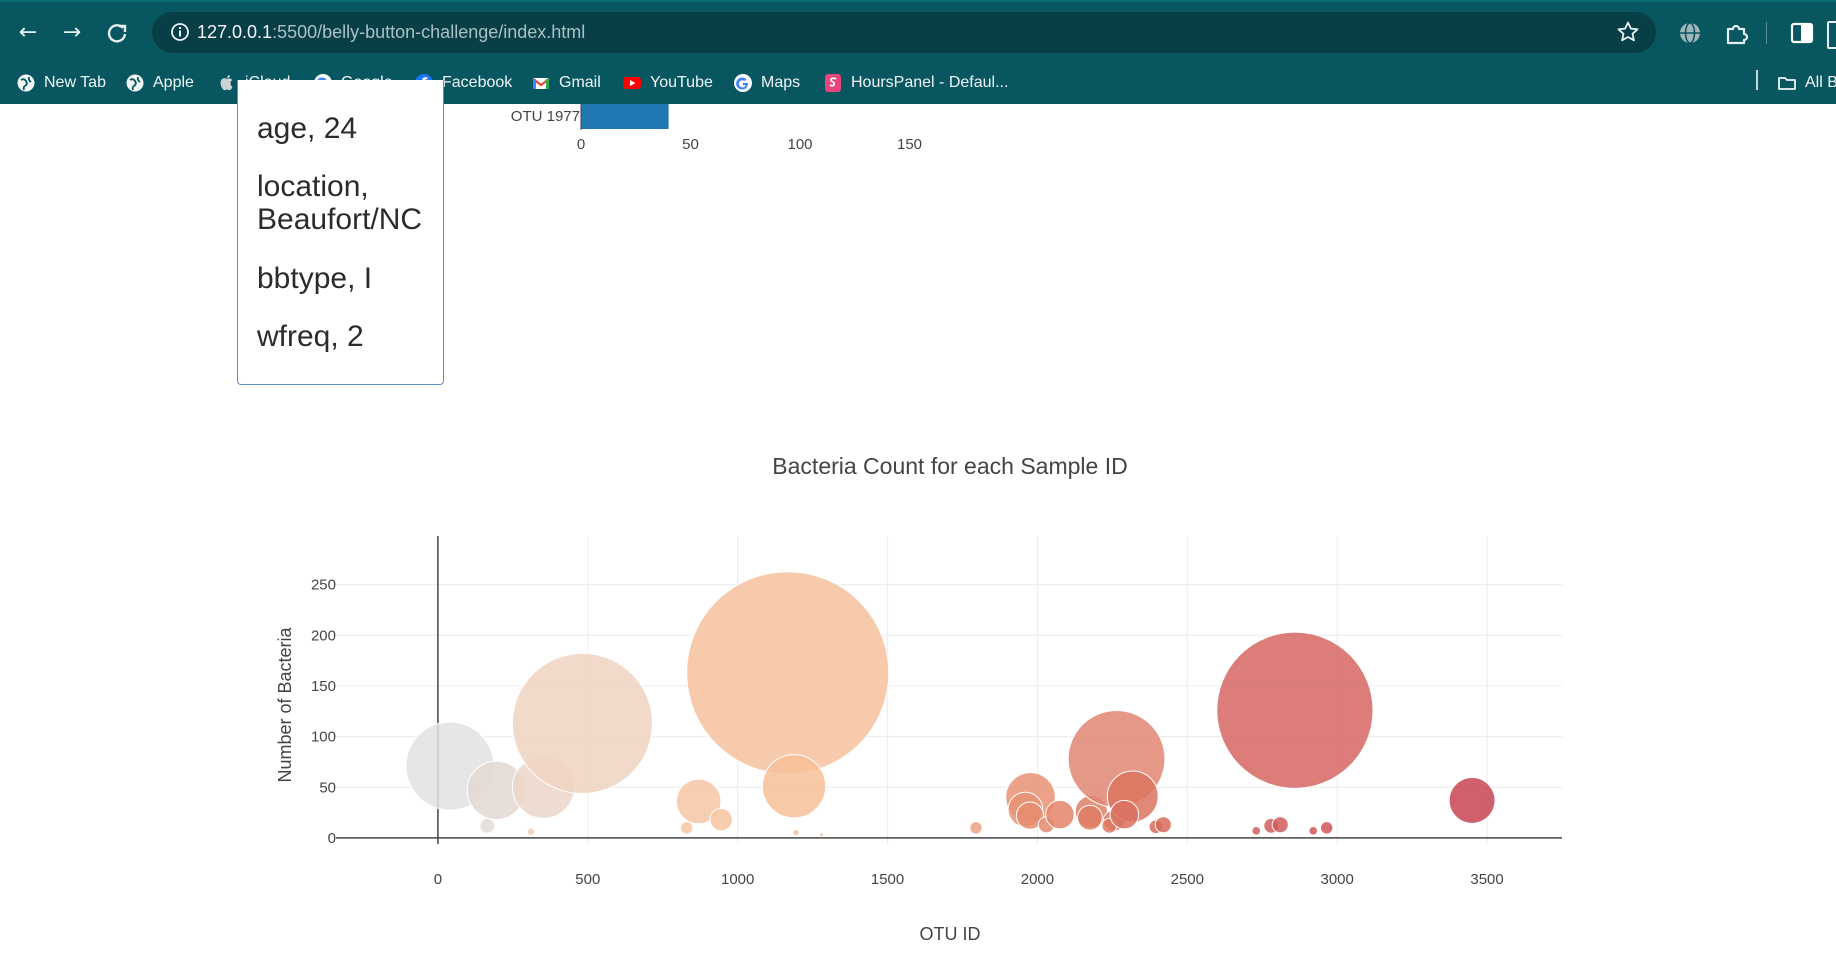 The image size is (1836, 972). What do you see at coordinates (781, 82) in the screenshot?
I see `bookmark-label: Maps` at bounding box center [781, 82].